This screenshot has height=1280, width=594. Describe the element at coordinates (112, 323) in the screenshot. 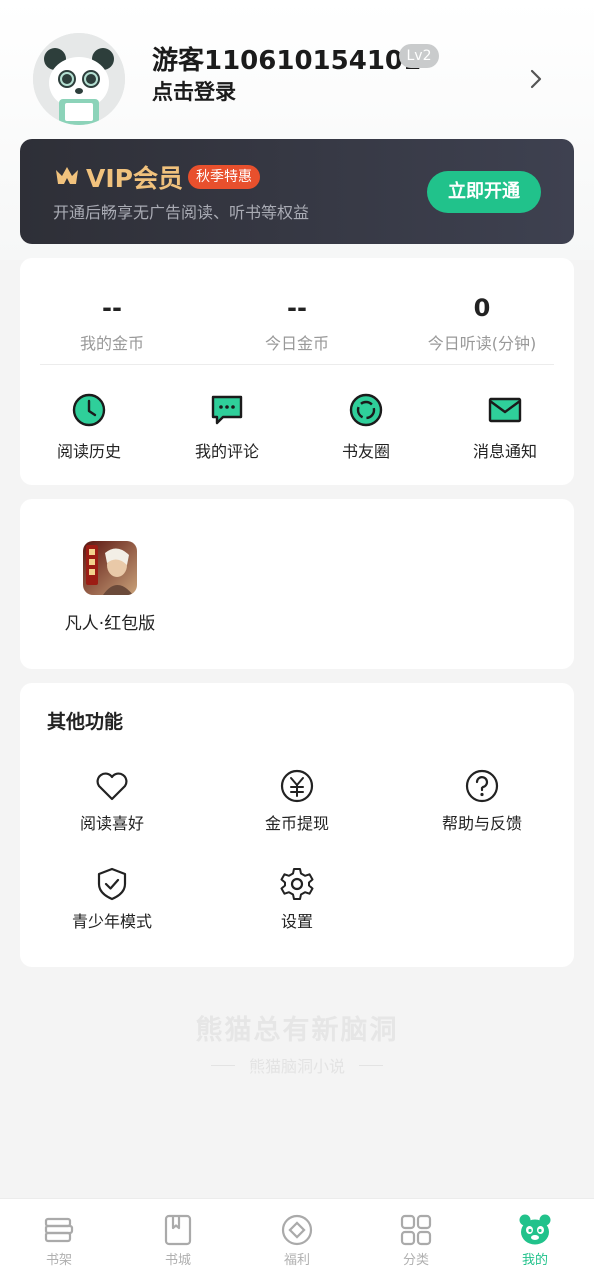

I see `stat-my-coins: -- 我的金币` at that location.